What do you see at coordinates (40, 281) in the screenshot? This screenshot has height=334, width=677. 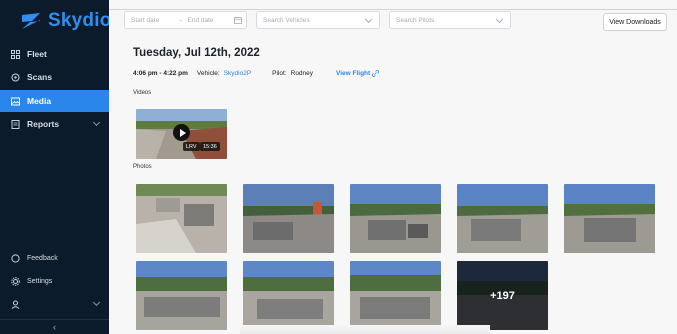 I see `sidebar-item-label: Settings` at bounding box center [40, 281].